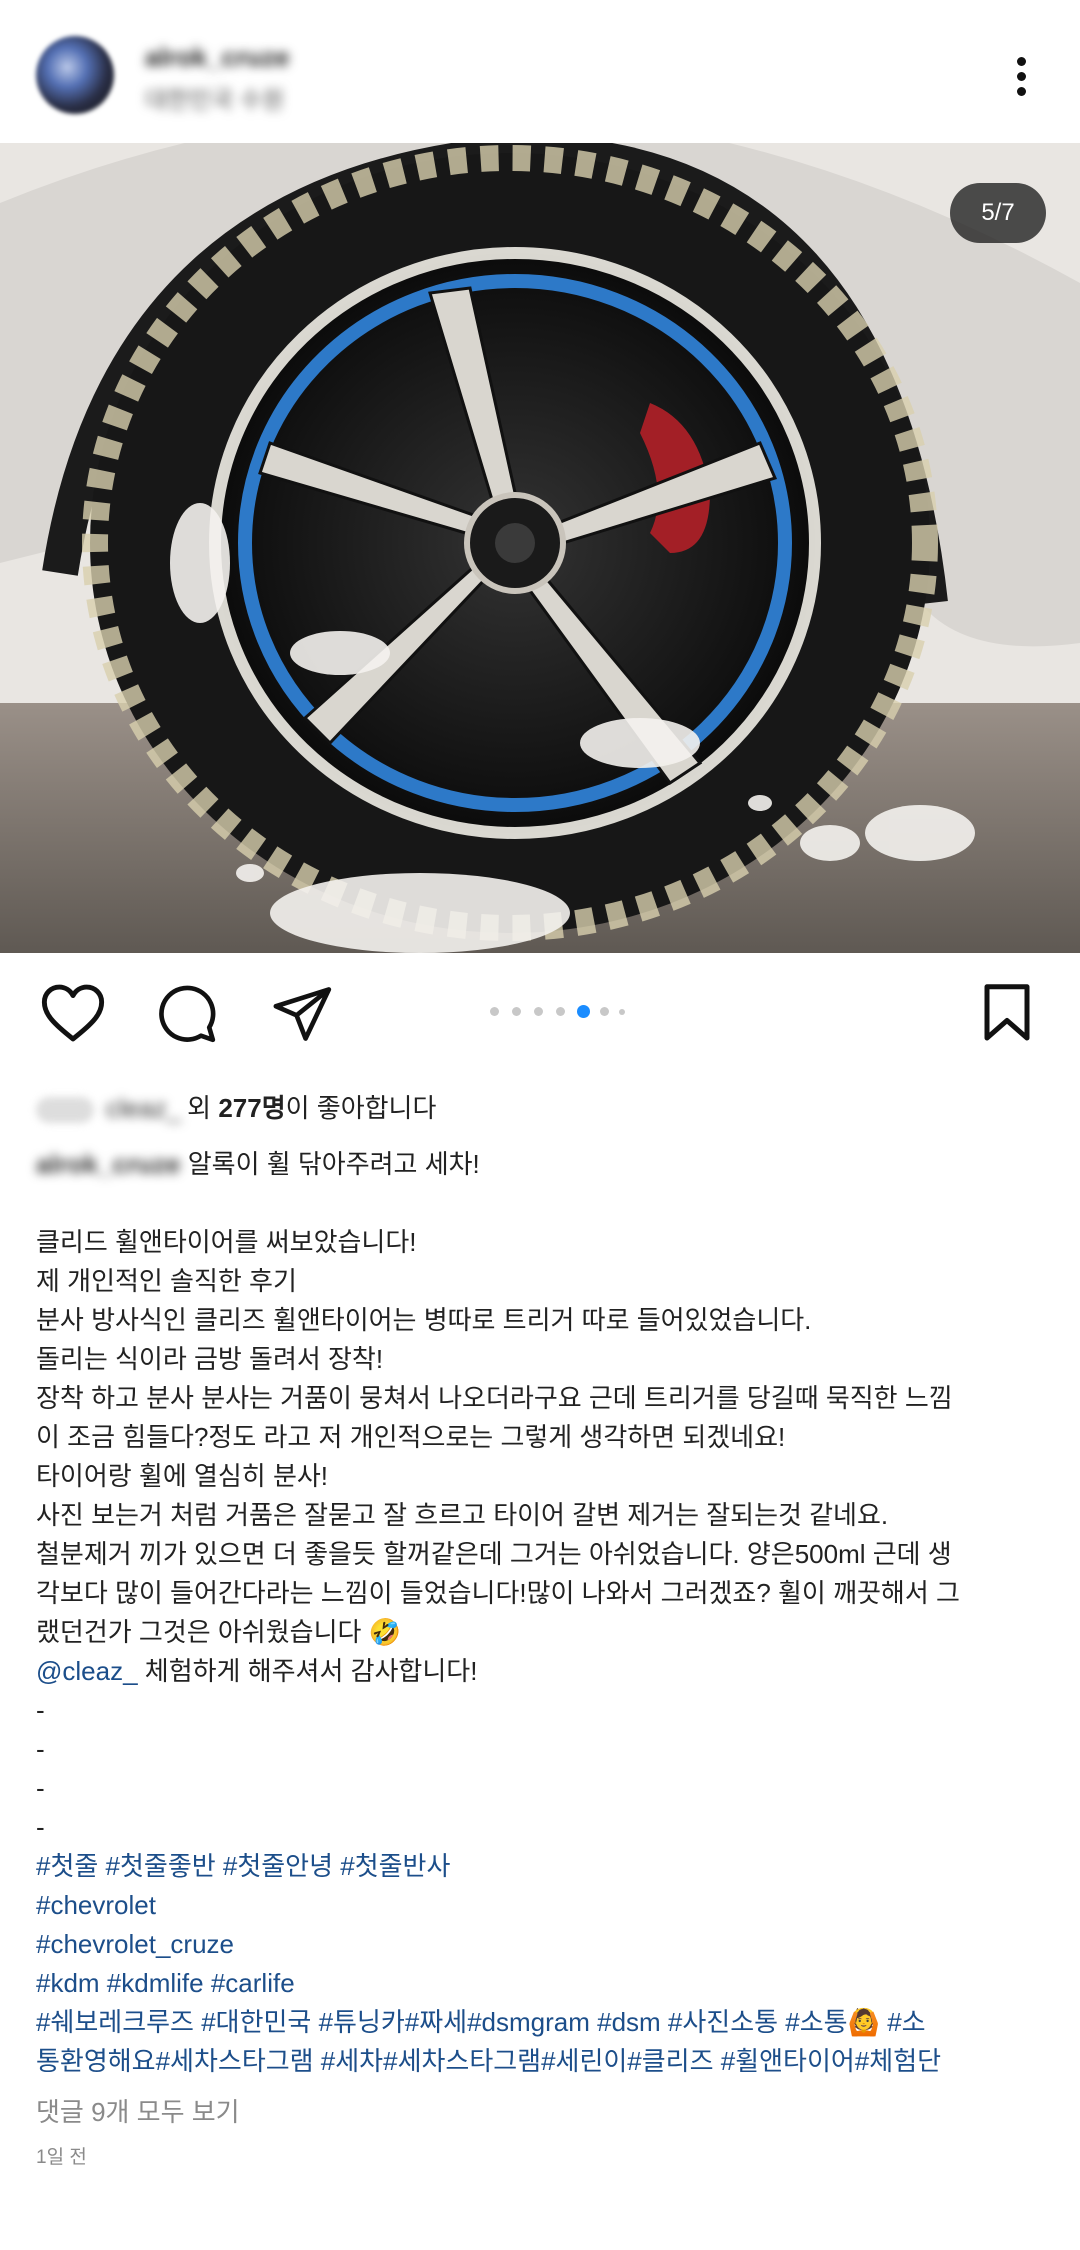 The image size is (1080, 2250). I want to click on caption-line: 랬던건가 그것은 아쉬웠습니다 🤣, so click(219, 1632).